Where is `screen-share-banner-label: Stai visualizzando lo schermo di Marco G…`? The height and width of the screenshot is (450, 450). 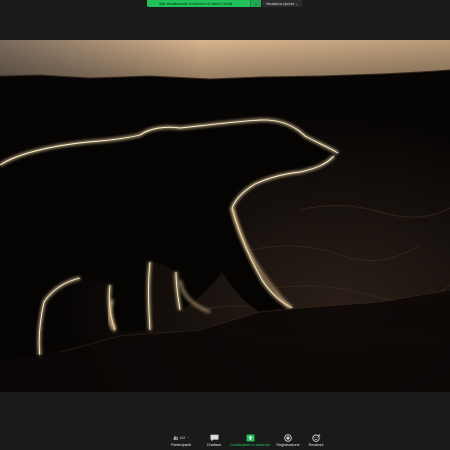
screen-share-banner-label: Stai visualizzando lo schermo di Marco G… is located at coordinates (196, 3).